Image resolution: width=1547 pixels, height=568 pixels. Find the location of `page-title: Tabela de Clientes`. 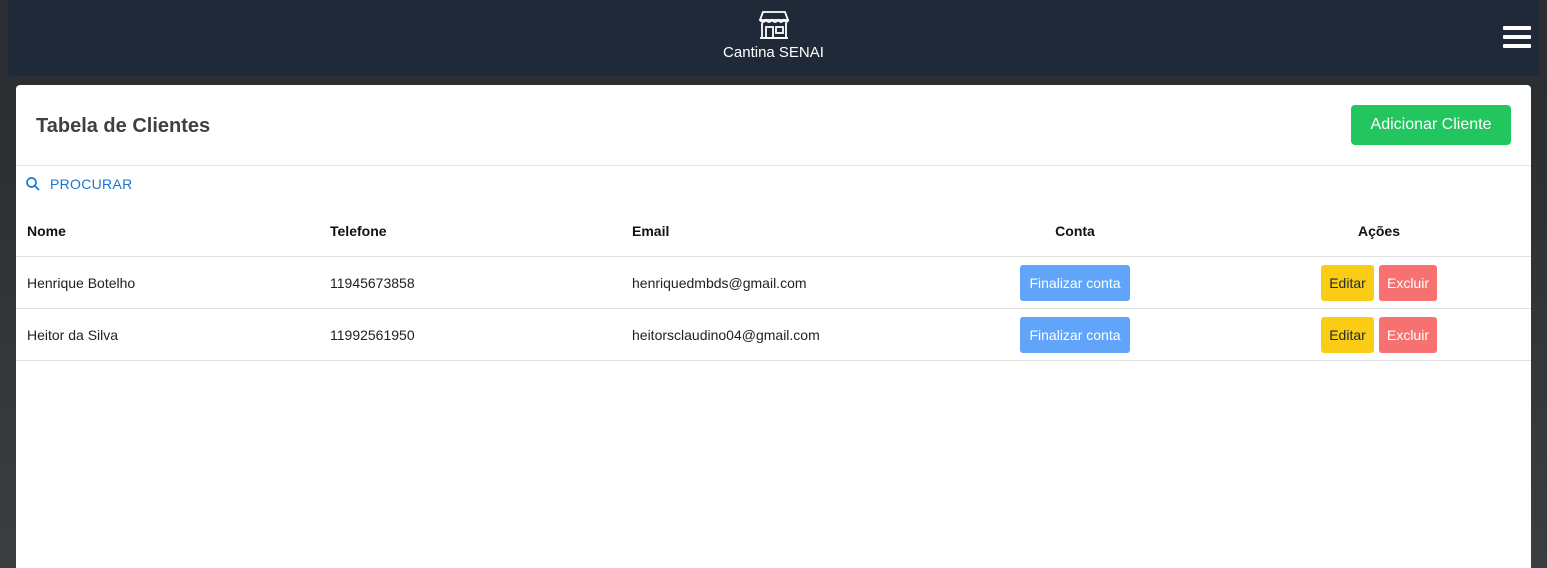

page-title: Tabela de Clientes is located at coordinates (123, 126).